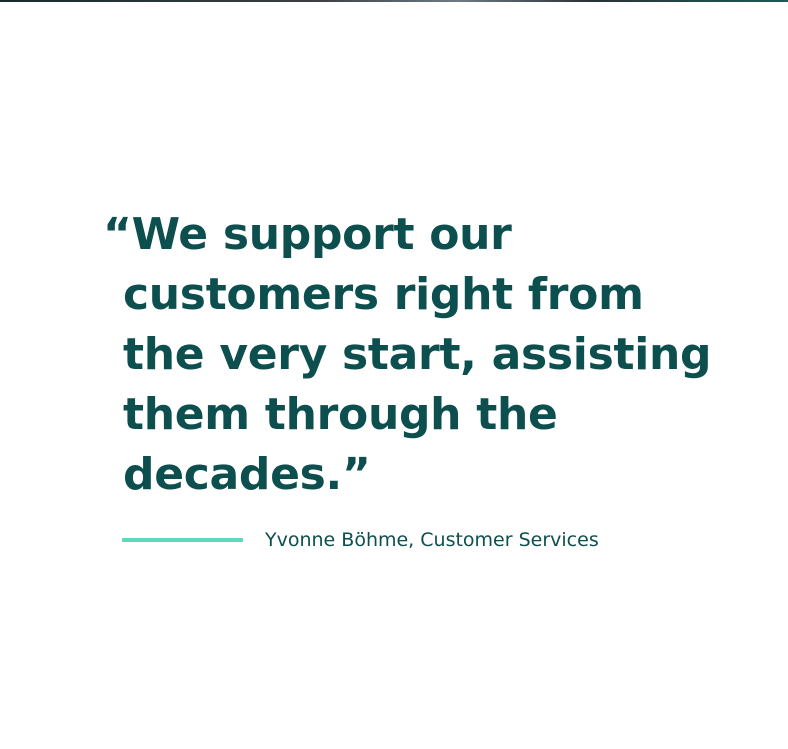 The image size is (788, 749). Describe the element at coordinates (182, 540) in the screenshot. I see `accent-divider` at that location.